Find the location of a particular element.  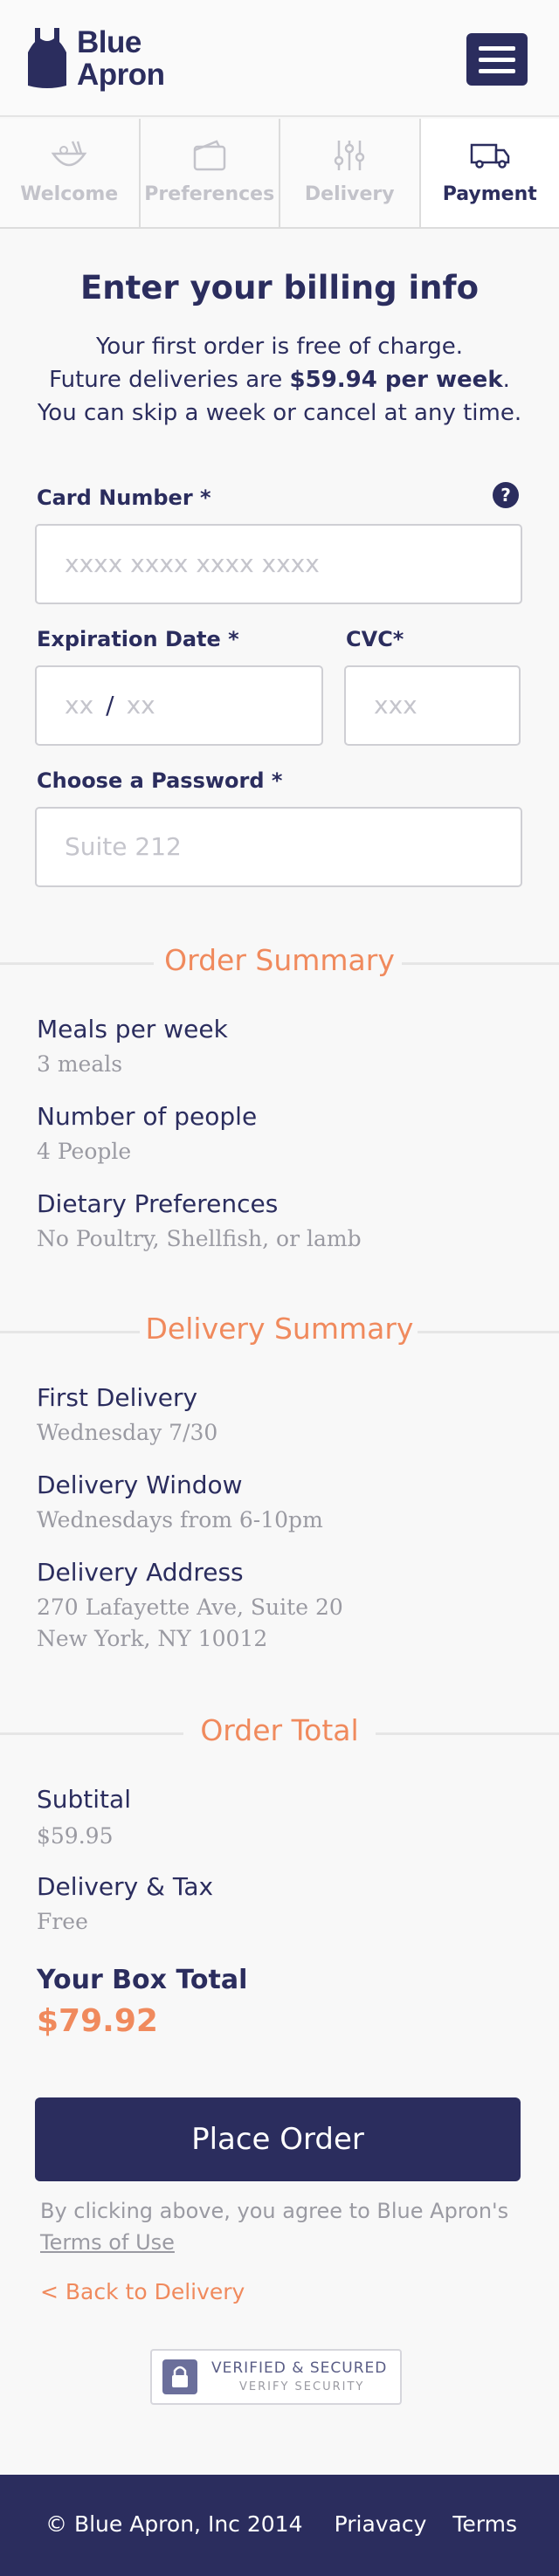

secure-badge-line2: VERIFY SECURITY is located at coordinates (302, 2386).